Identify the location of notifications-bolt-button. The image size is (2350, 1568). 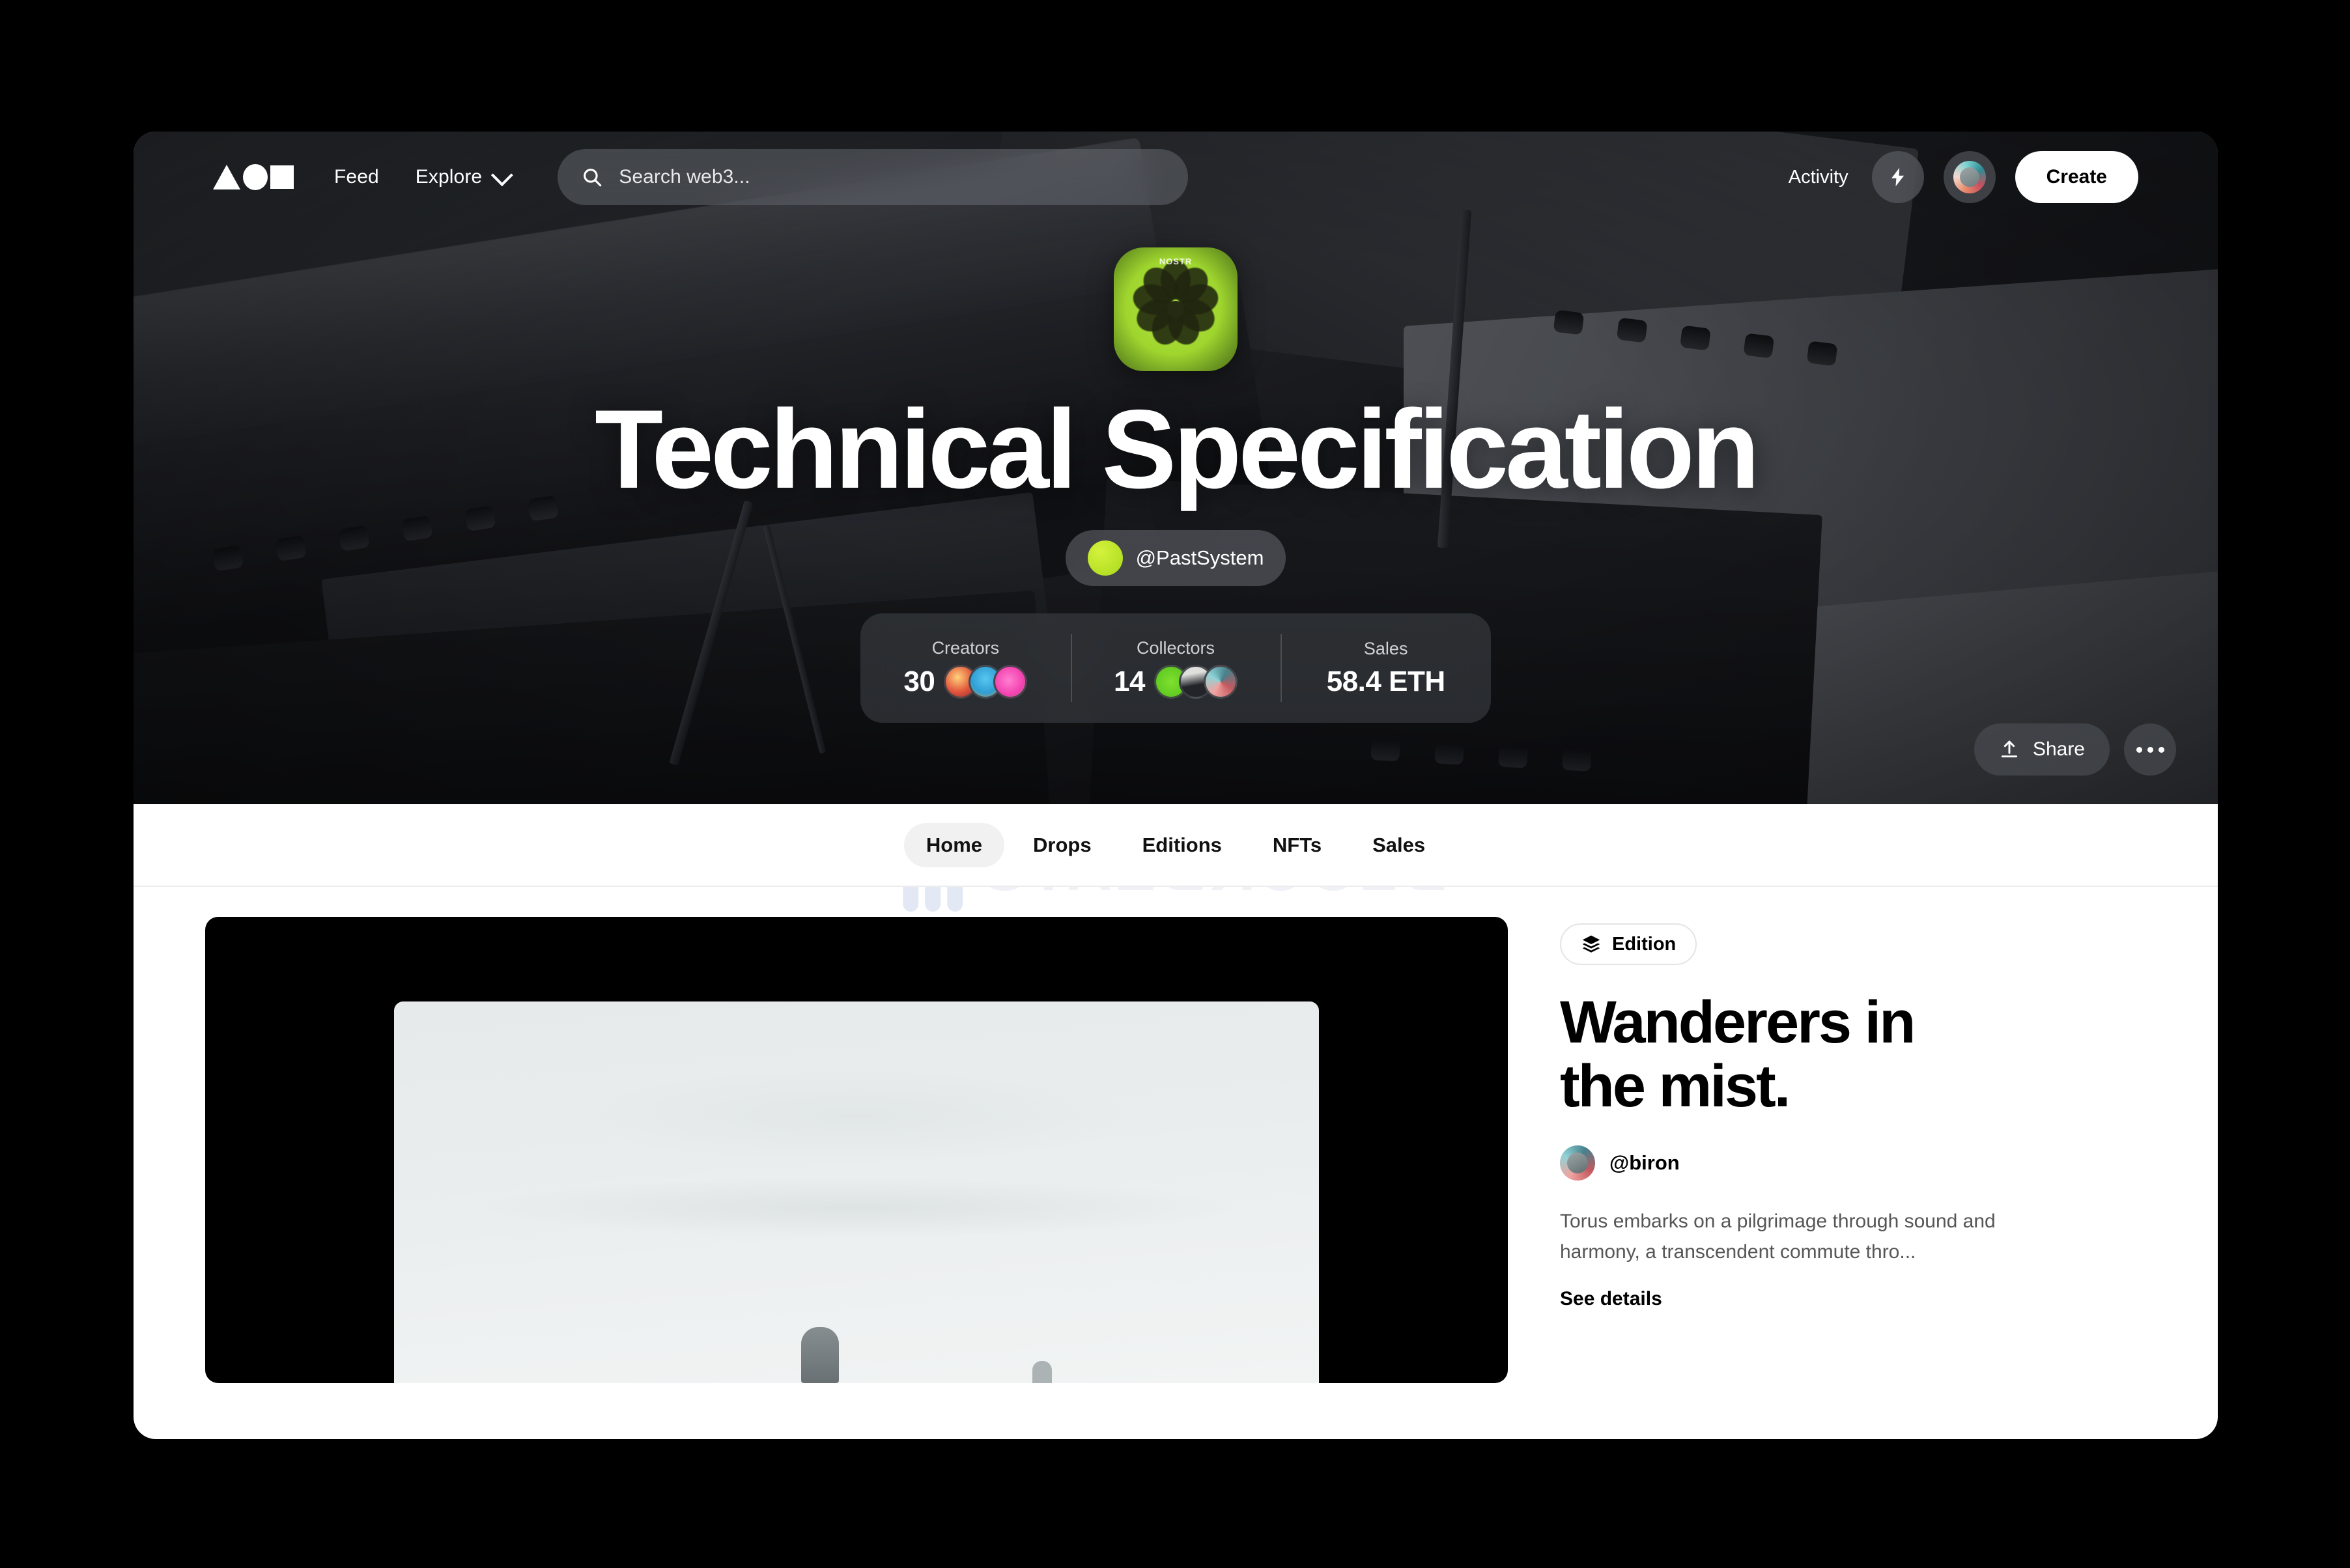
(1897, 177).